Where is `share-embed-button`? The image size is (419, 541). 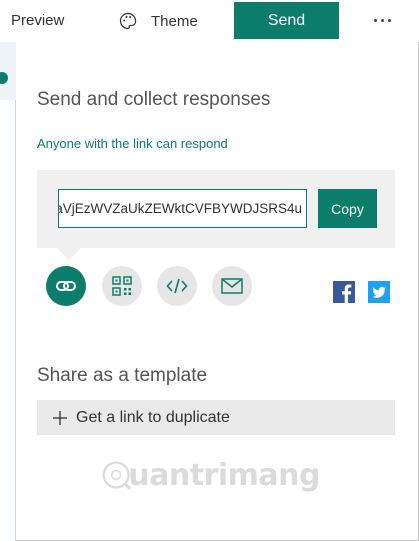 share-embed-button is located at coordinates (177, 286).